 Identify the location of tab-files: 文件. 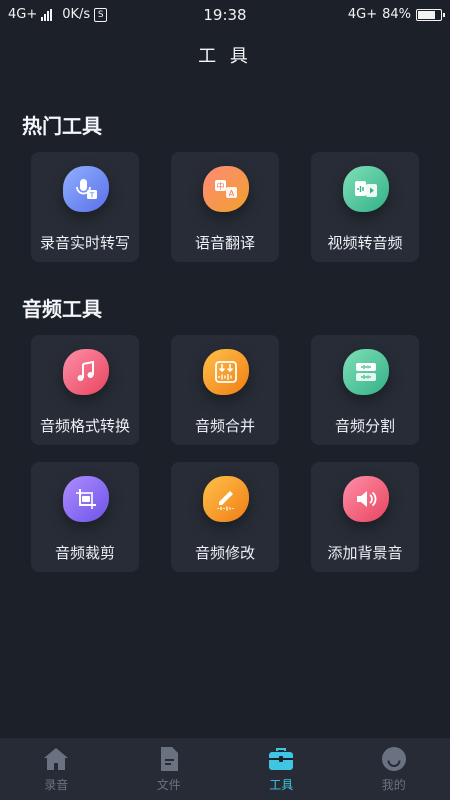
(169, 769).